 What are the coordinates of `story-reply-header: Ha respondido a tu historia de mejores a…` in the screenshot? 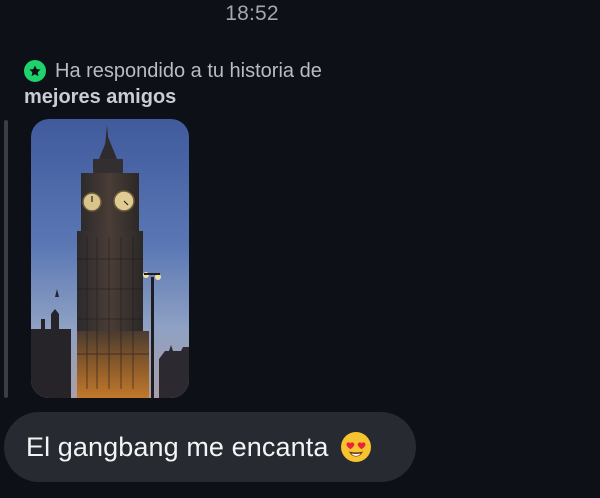 It's located at (204, 84).